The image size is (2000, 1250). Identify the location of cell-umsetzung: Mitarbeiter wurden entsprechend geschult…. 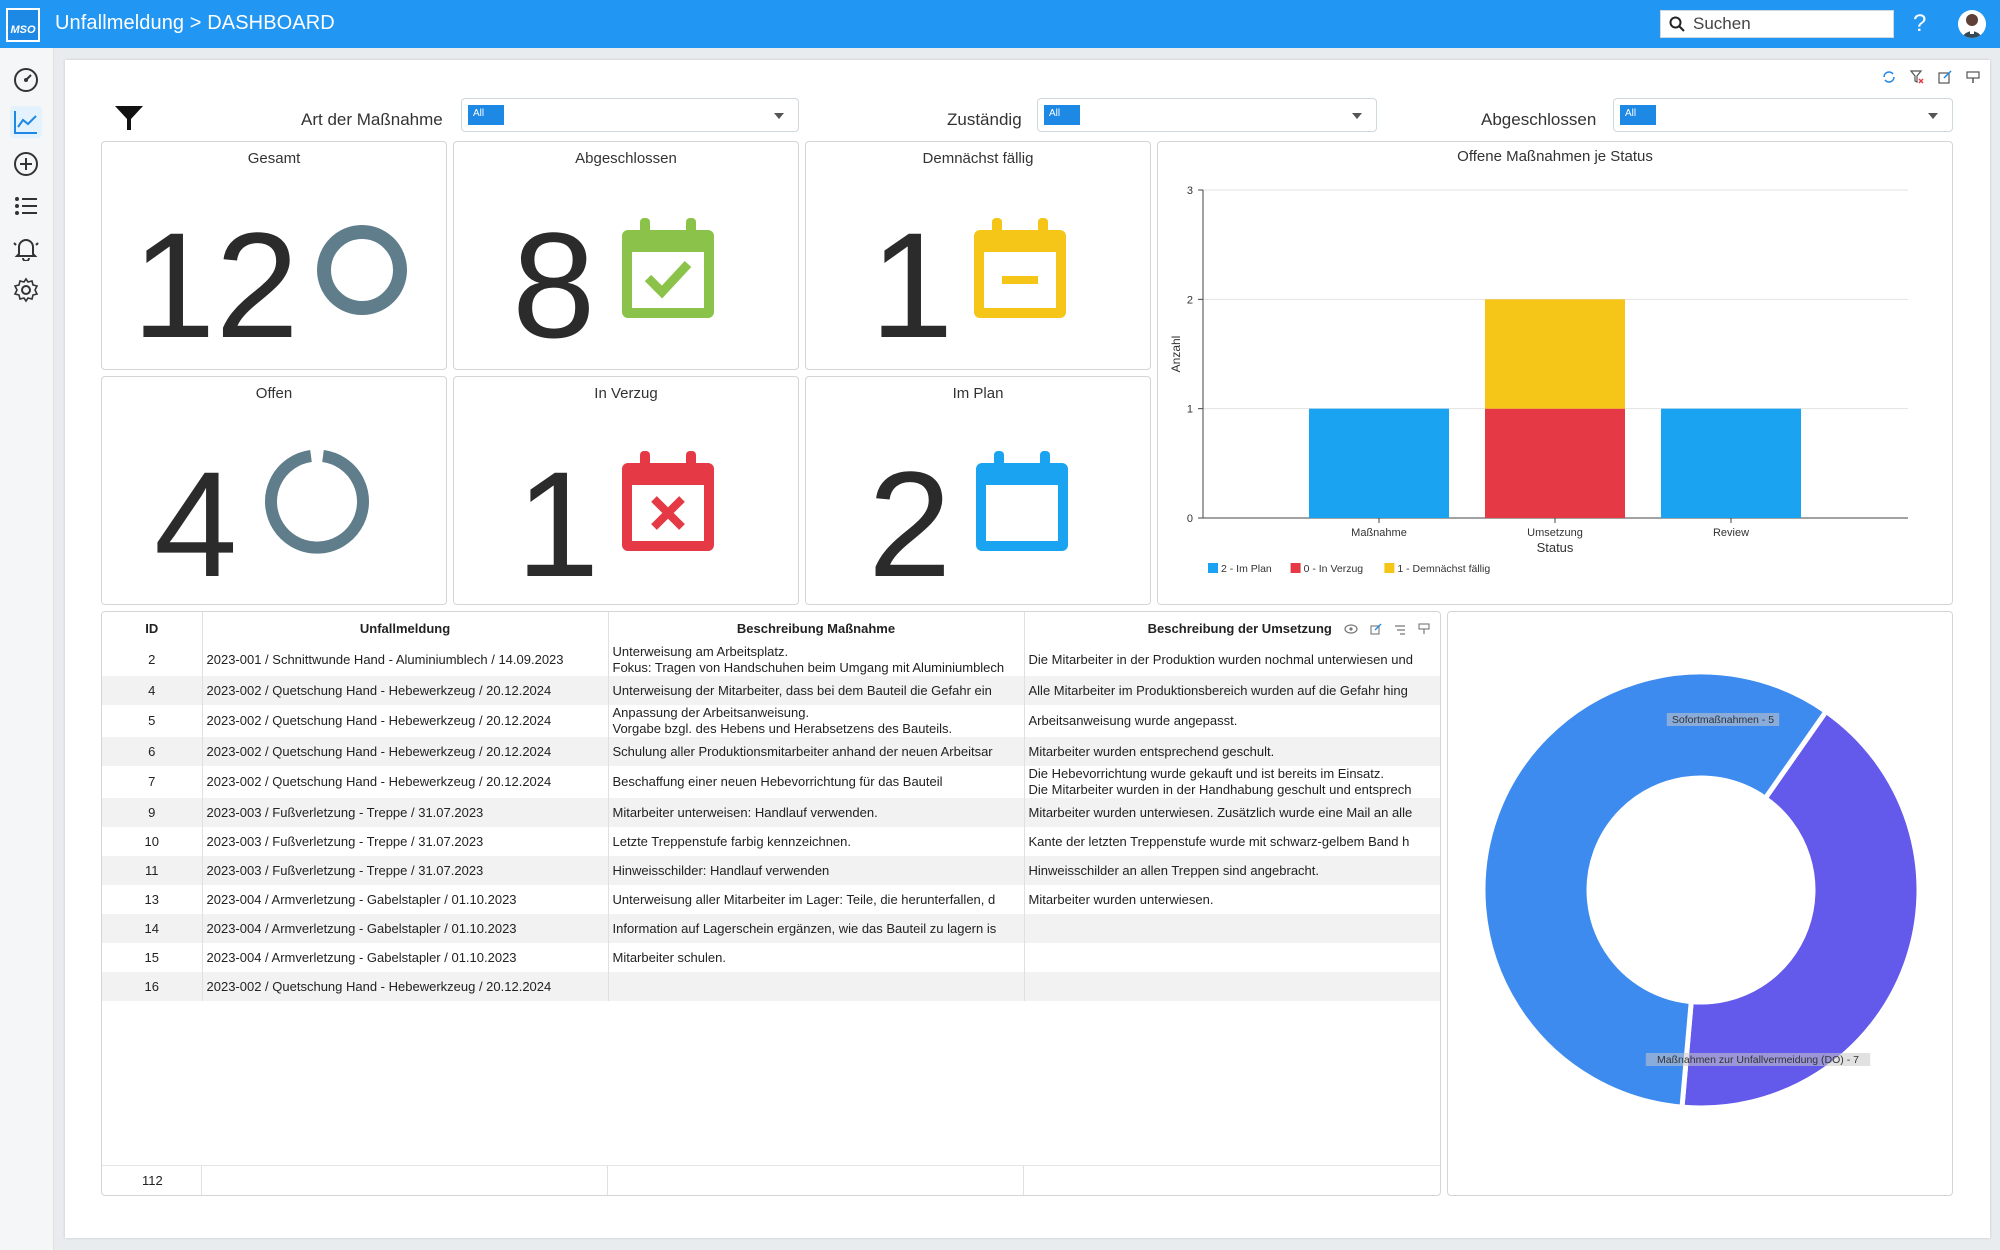
(1232, 751).